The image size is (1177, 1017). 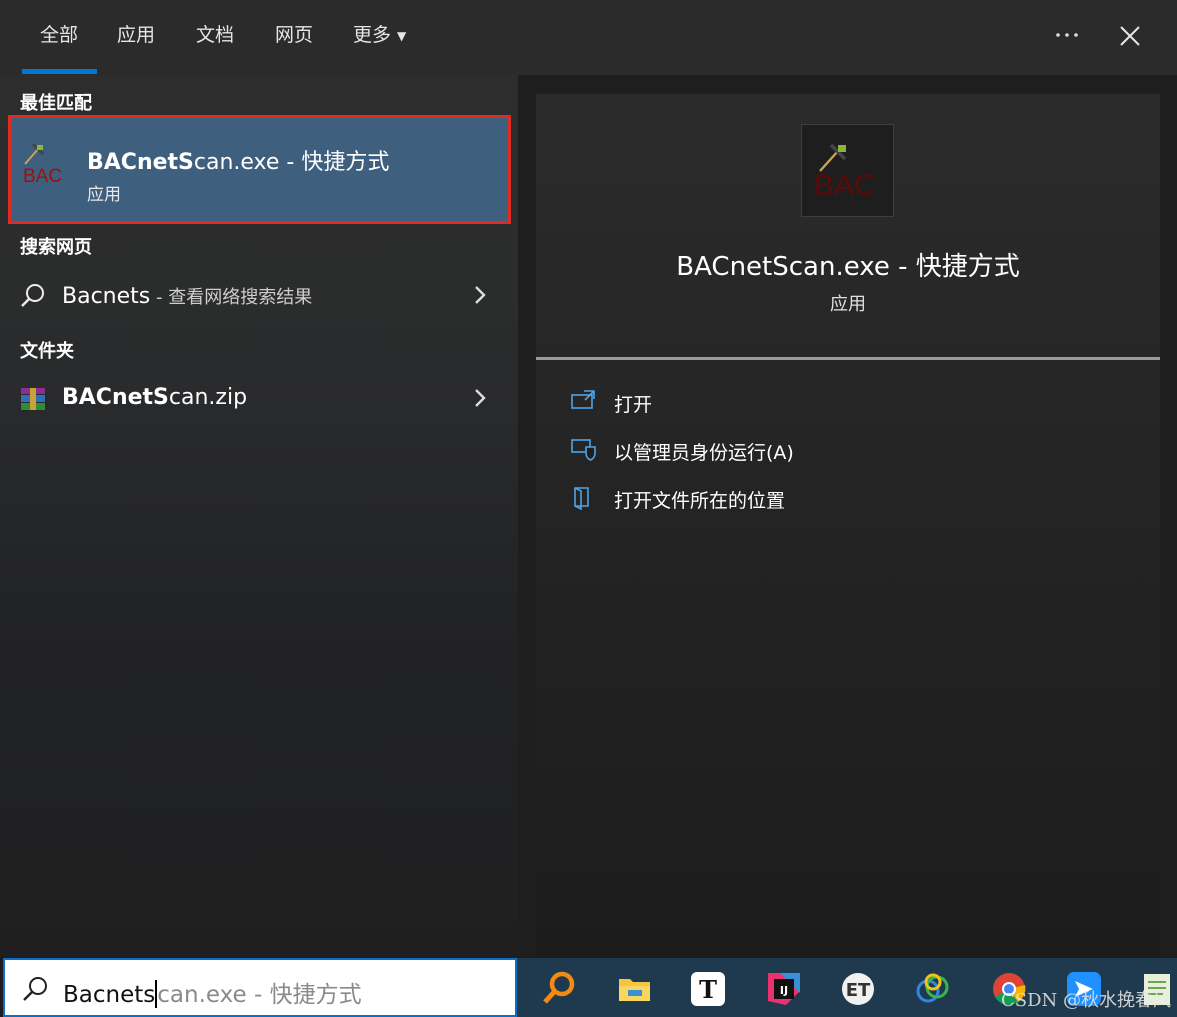 I want to click on action-open-file-location-label: 打开文件所在的位置, so click(x=700, y=501).